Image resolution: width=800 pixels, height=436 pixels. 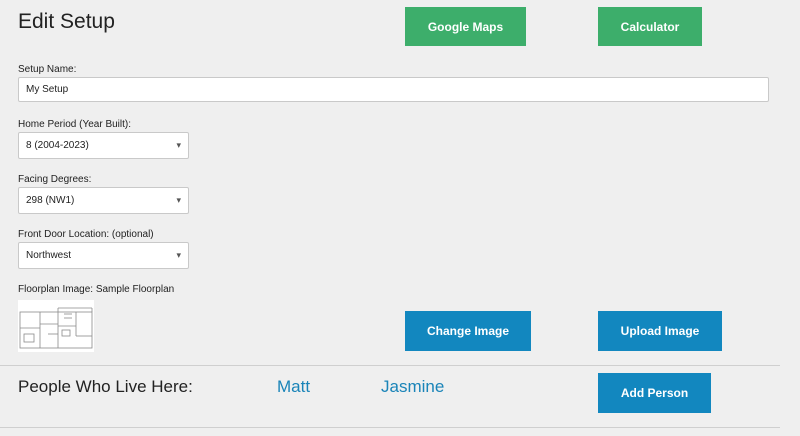 I want to click on setup-name-input, so click(x=393, y=89).